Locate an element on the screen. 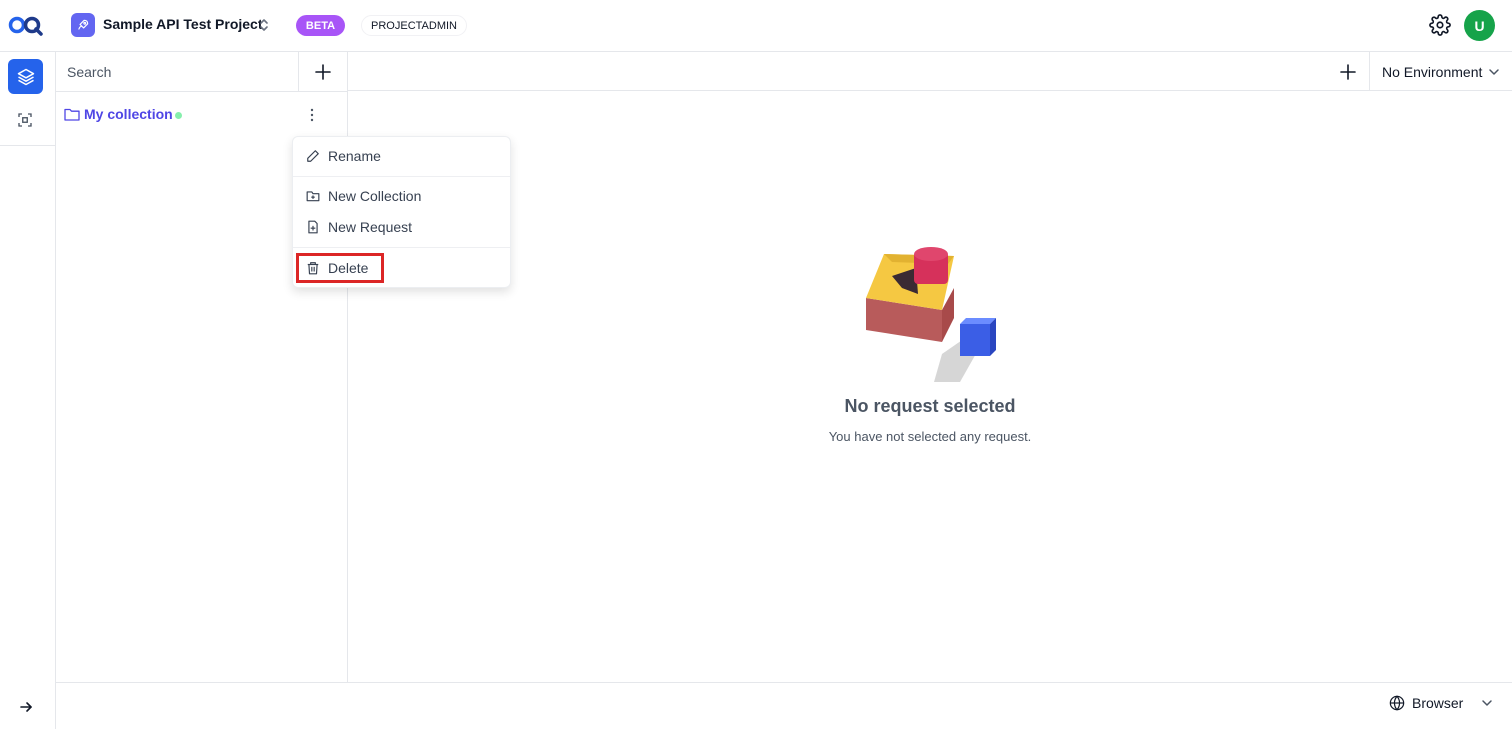 The width and height of the screenshot is (1512, 729). globe-icon is located at coordinates (1397, 703).